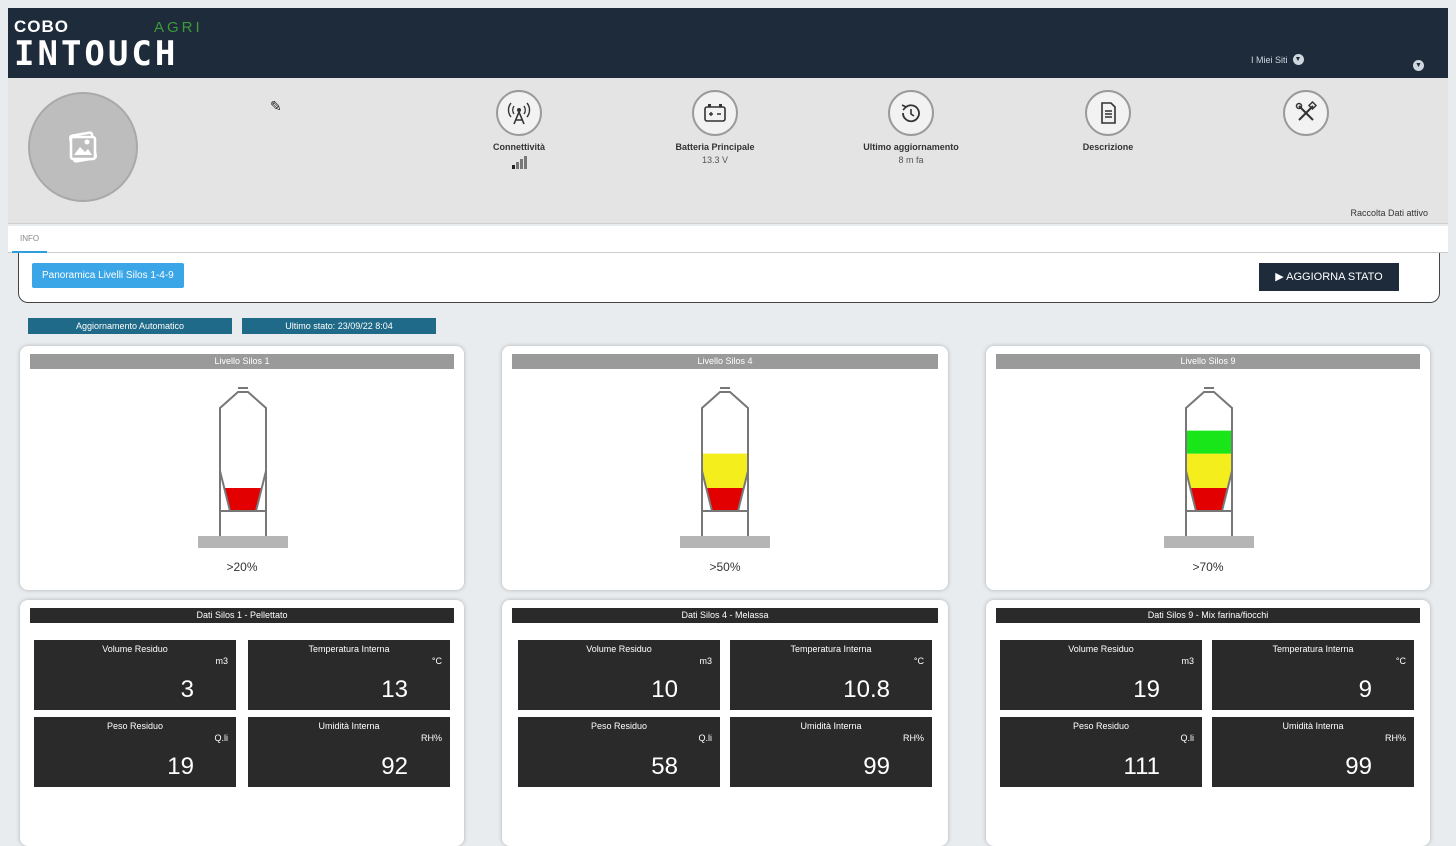 The image size is (1456, 846). What do you see at coordinates (349, 675) in the screenshot?
I see `tile-temperatura-interna: Temperatura Interna °C 13` at bounding box center [349, 675].